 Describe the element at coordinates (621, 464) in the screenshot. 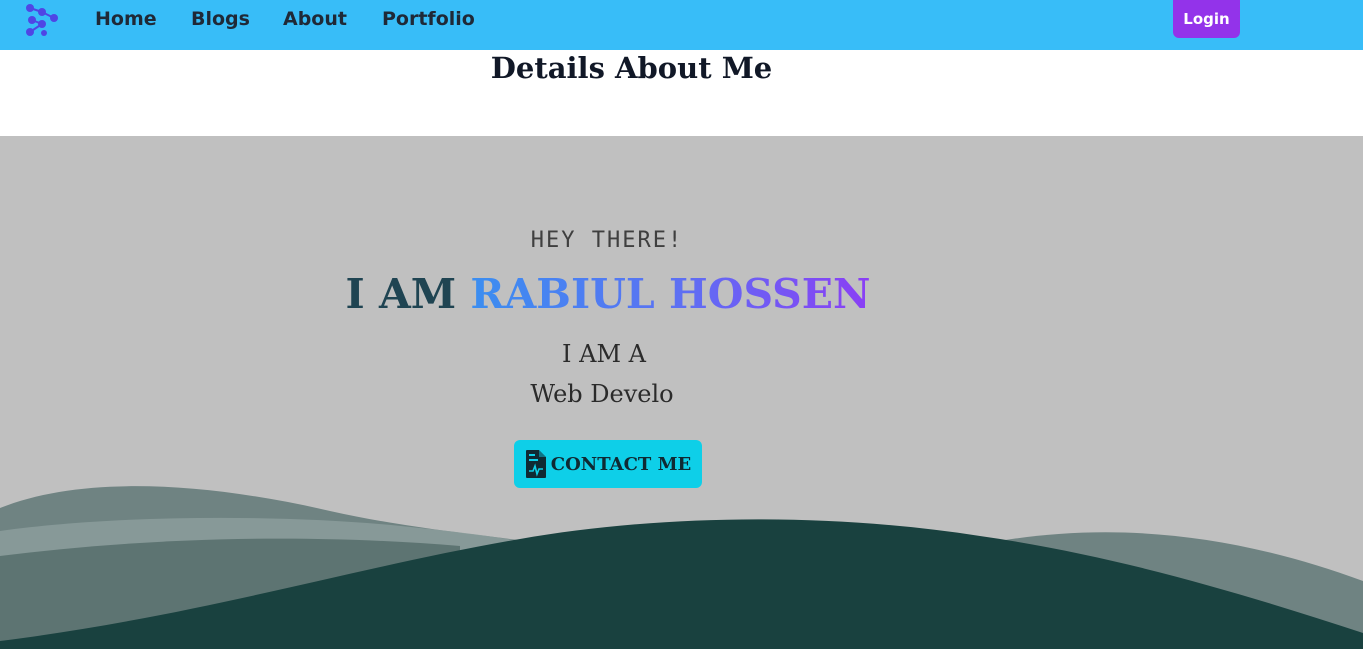

I see `contact-me-label: CONTACT ME` at that location.